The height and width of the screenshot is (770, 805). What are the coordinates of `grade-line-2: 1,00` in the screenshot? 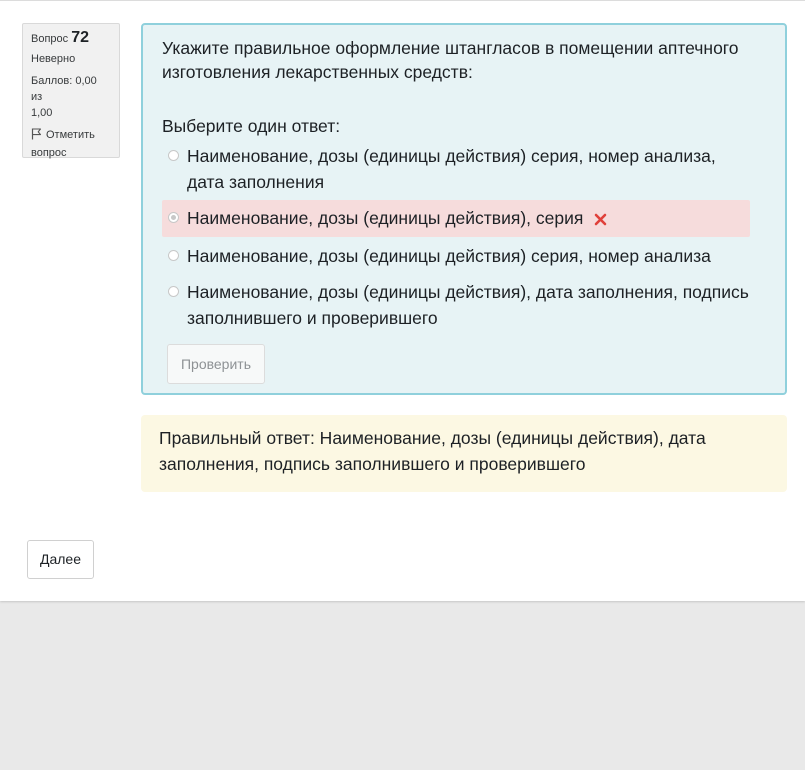 It's located at (42, 113).